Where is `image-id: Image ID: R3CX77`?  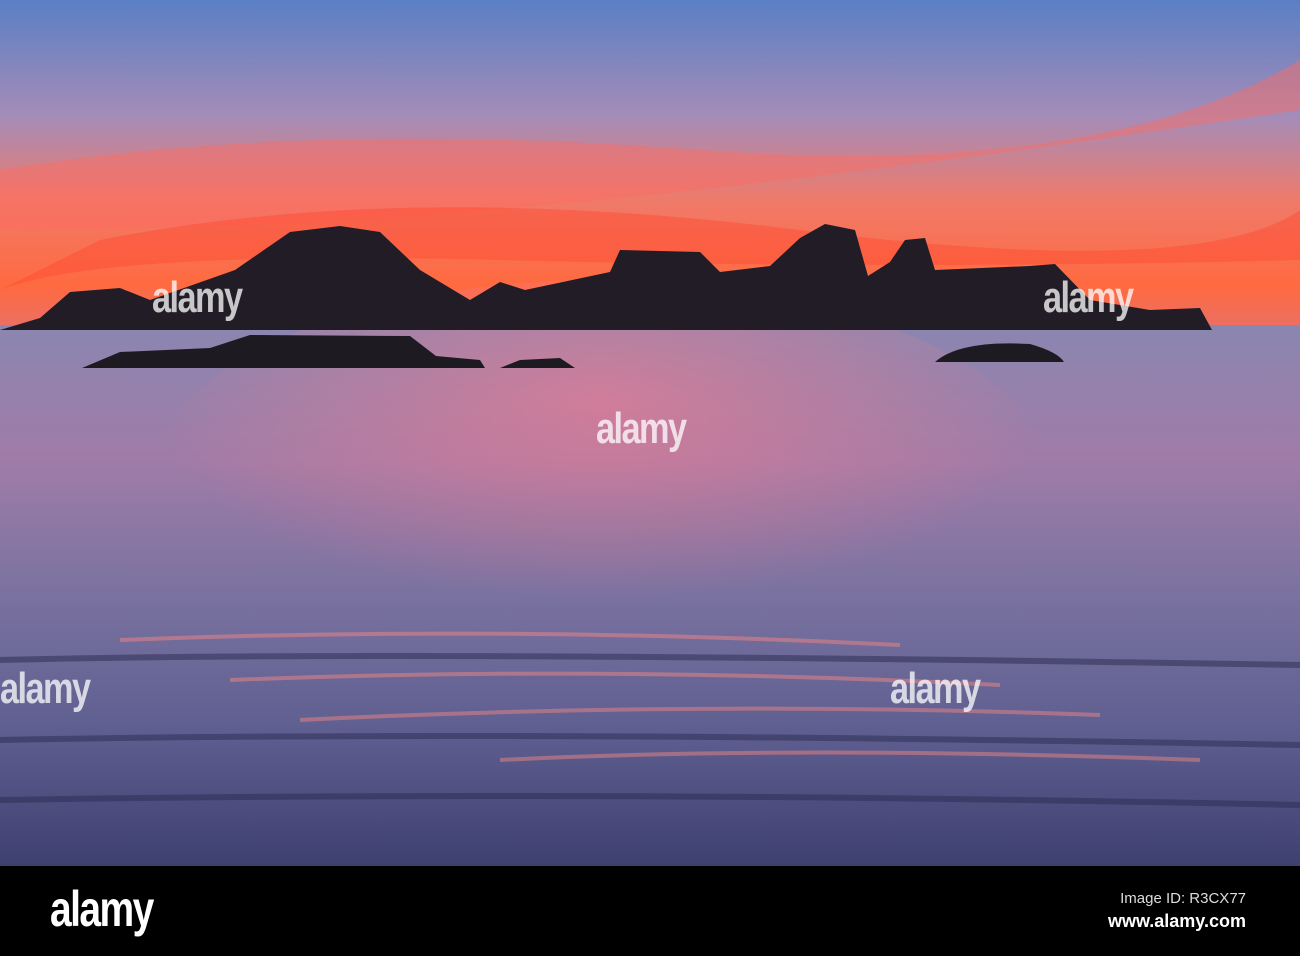
image-id: Image ID: R3CX77 is located at coordinates (1183, 898).